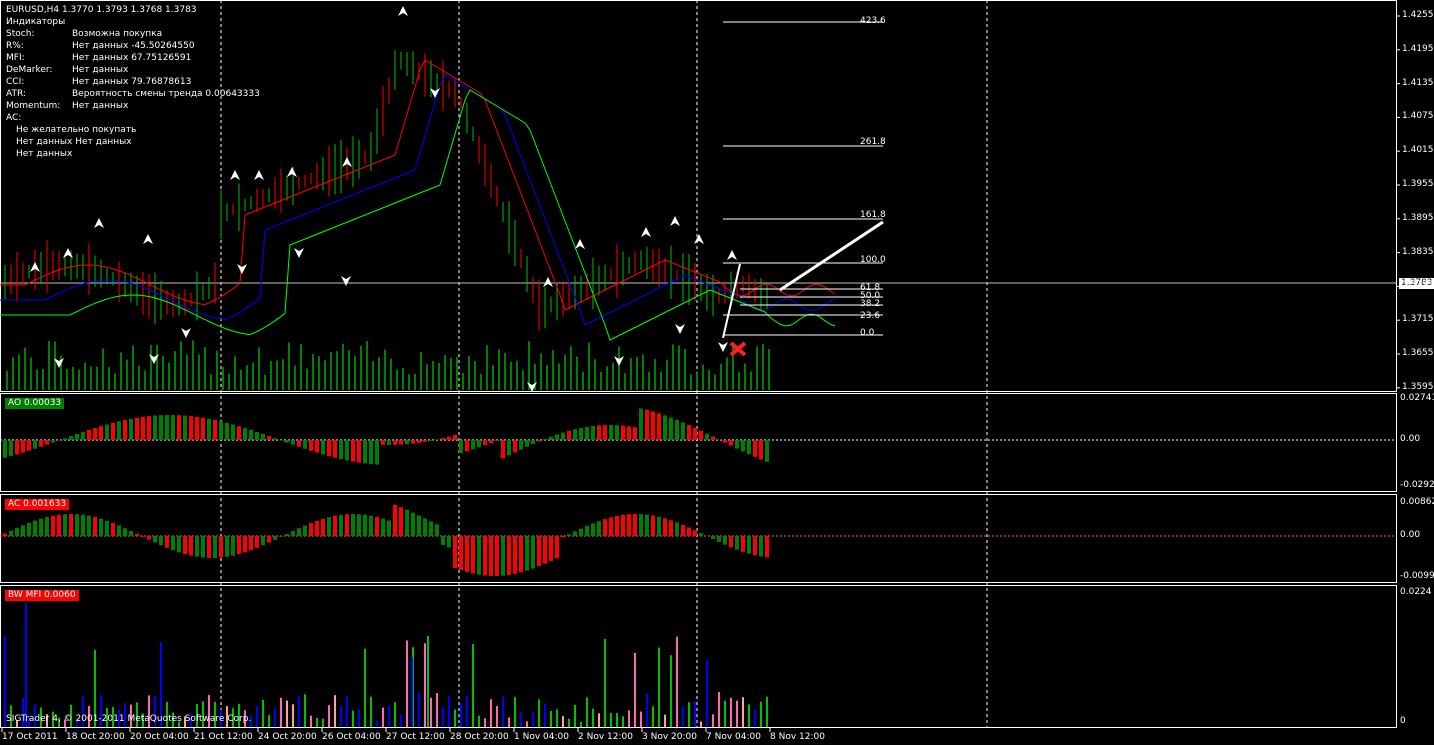 Image resolution: width=1434 pixels, height=745 pixels. I want to click on ao-panel-label: AO 0.00033, so click(35, 403).